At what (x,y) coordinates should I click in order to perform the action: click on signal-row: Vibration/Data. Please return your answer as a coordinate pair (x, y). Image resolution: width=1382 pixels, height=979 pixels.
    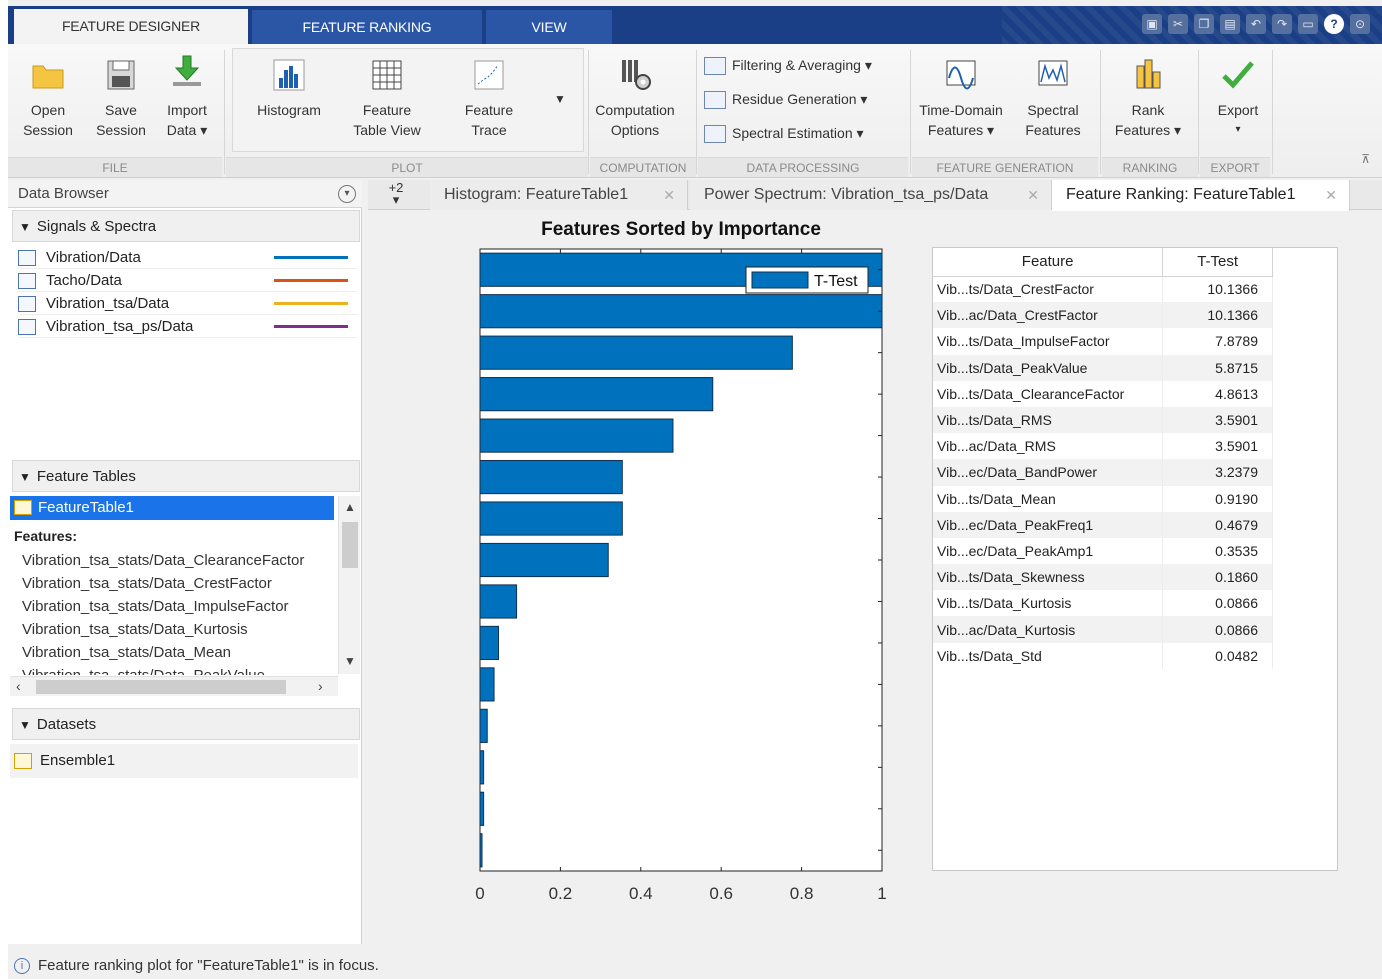
    Looking at the image, I should click on (188, 257).